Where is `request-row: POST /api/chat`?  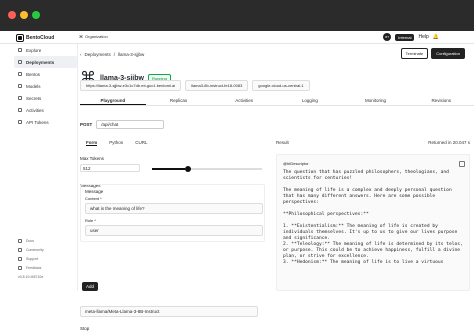
request-row: POST /api/chat is located at coordinates (122, 124).